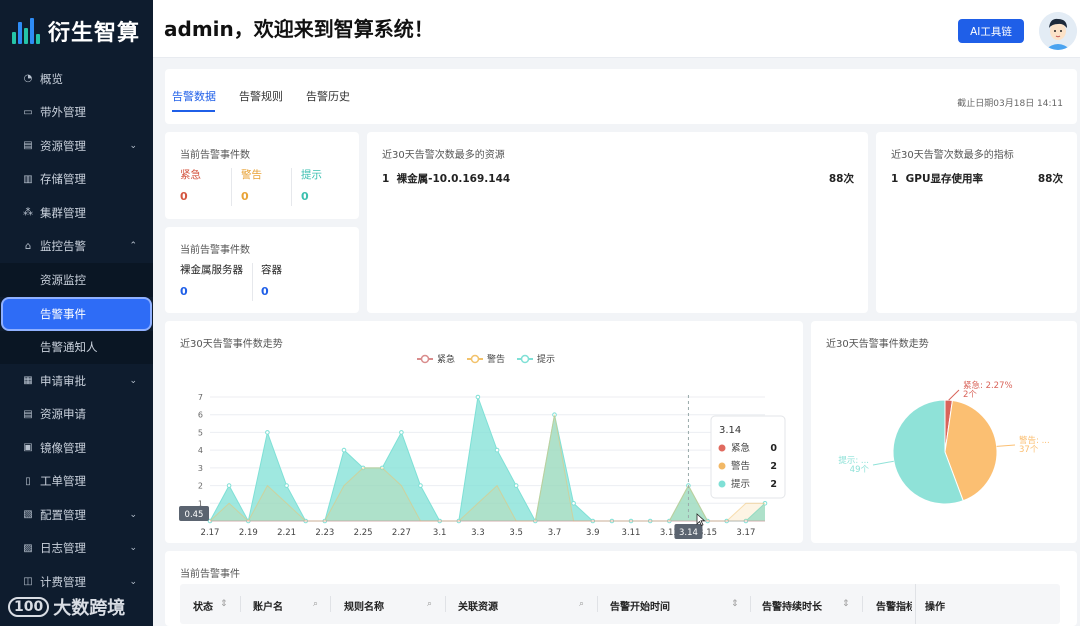  What do you see at coordinates (76, 213) in the screenshot?
I see `sidebar-item: ⁂ 集群管理` at bounding box center [76, 213].